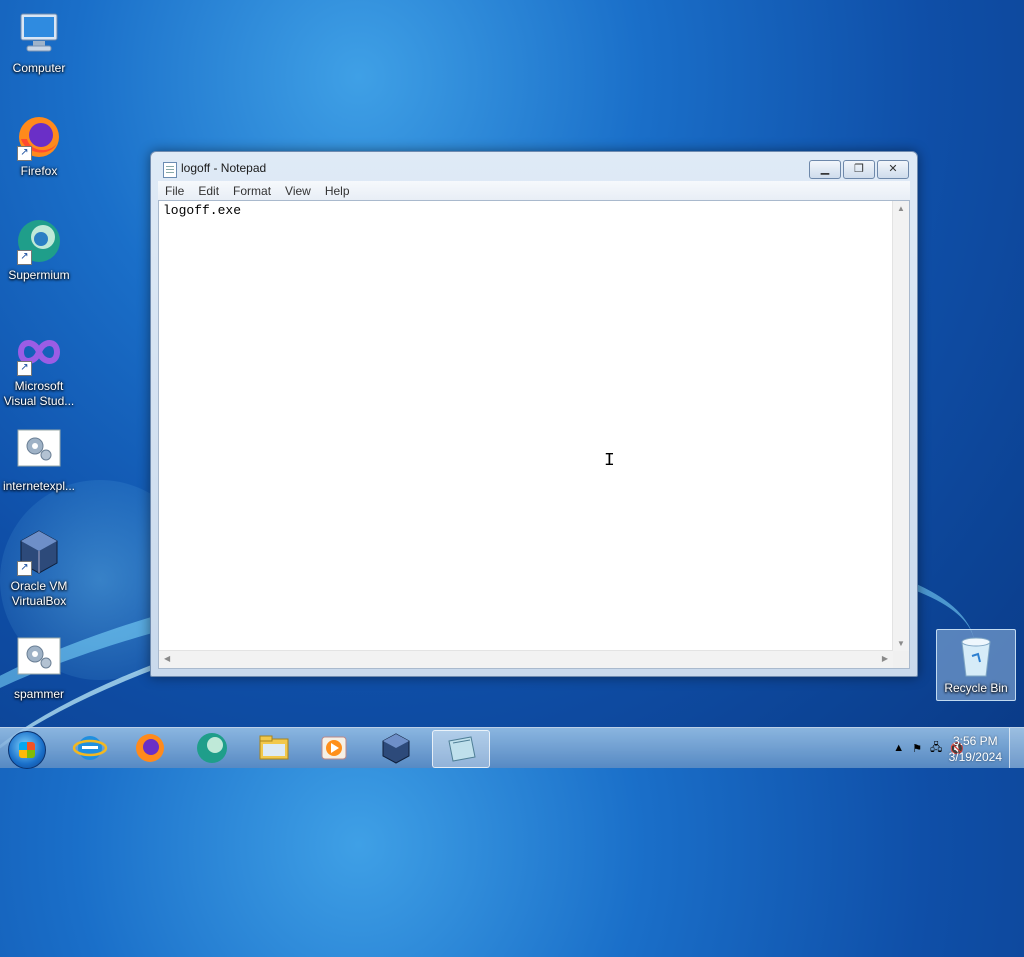 The image size is (1024, 957). I want to click on visual-studio-icon: ↗, so click(39, 352).